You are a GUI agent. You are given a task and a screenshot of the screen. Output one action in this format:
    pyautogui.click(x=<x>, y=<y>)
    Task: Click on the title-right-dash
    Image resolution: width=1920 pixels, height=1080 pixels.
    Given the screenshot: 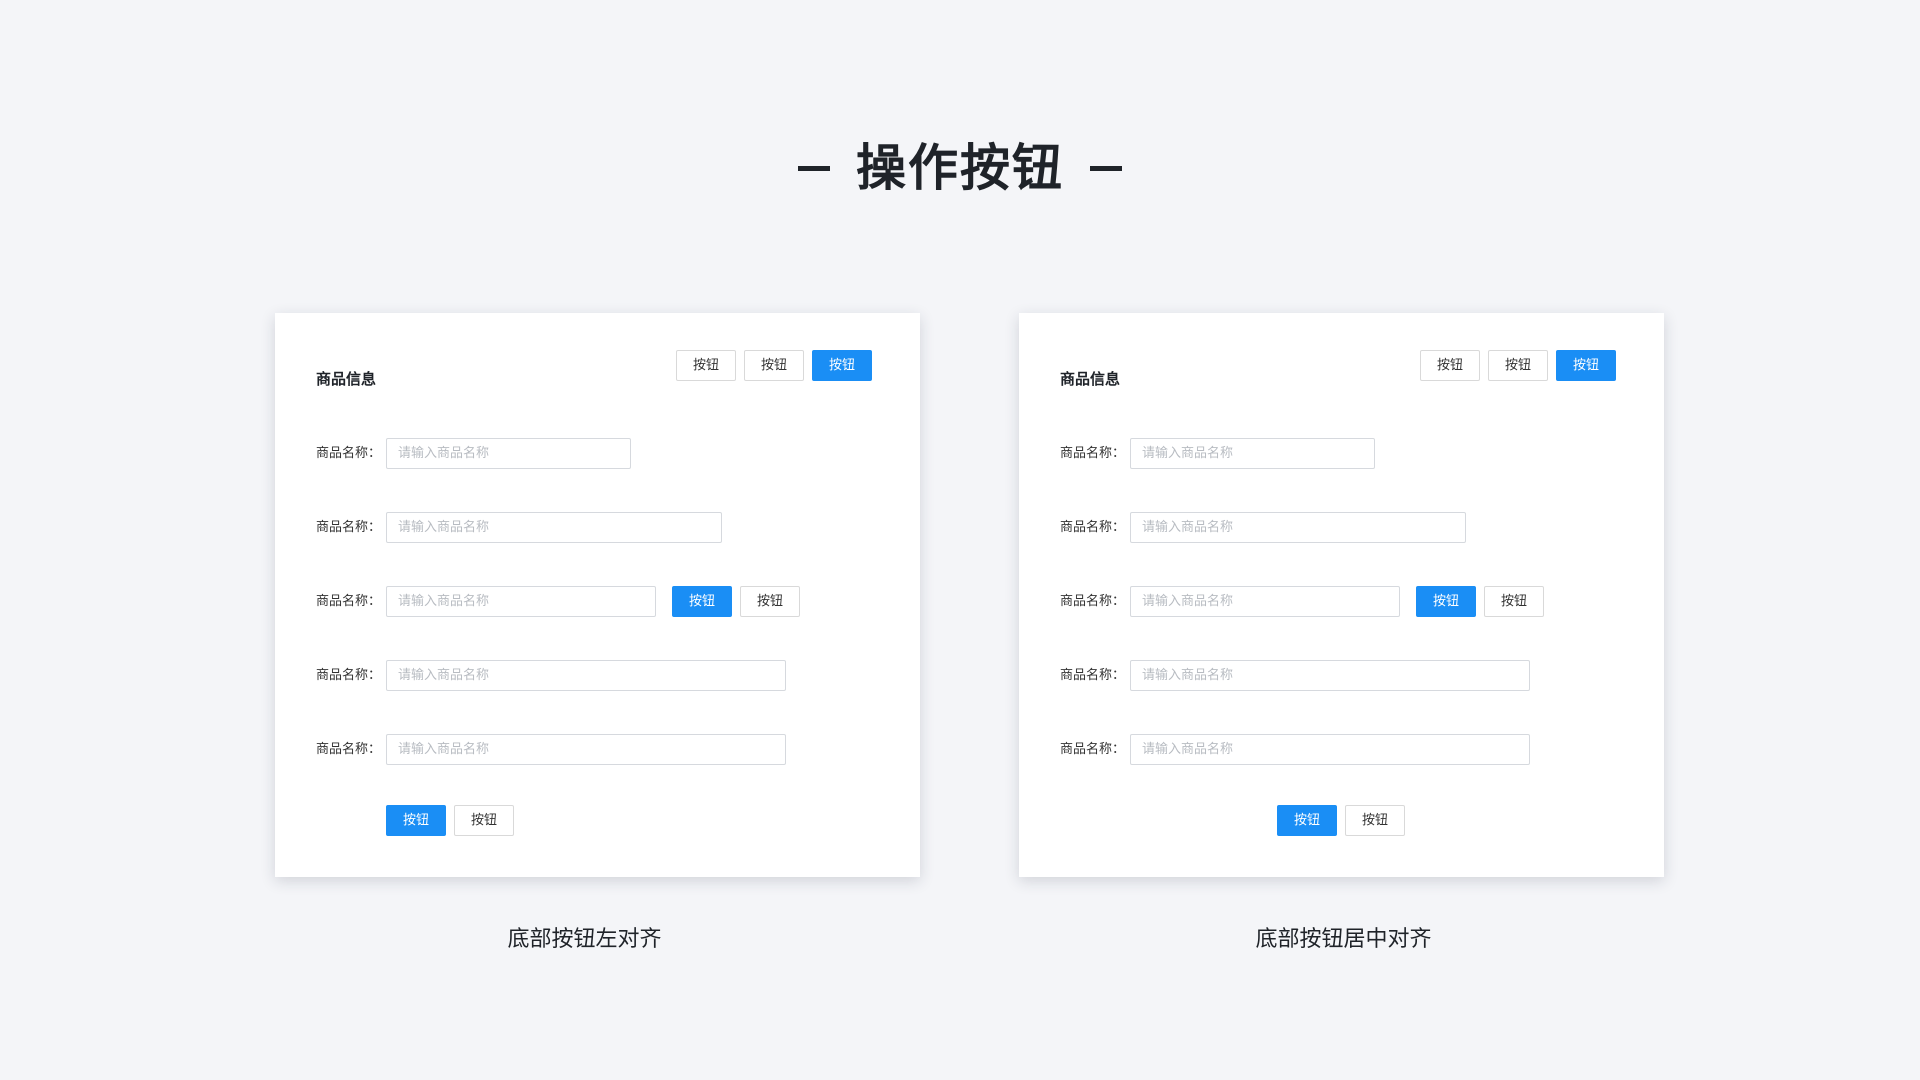 What is the action you would take?
    pyautogui.click(x=1106, y=168)
    